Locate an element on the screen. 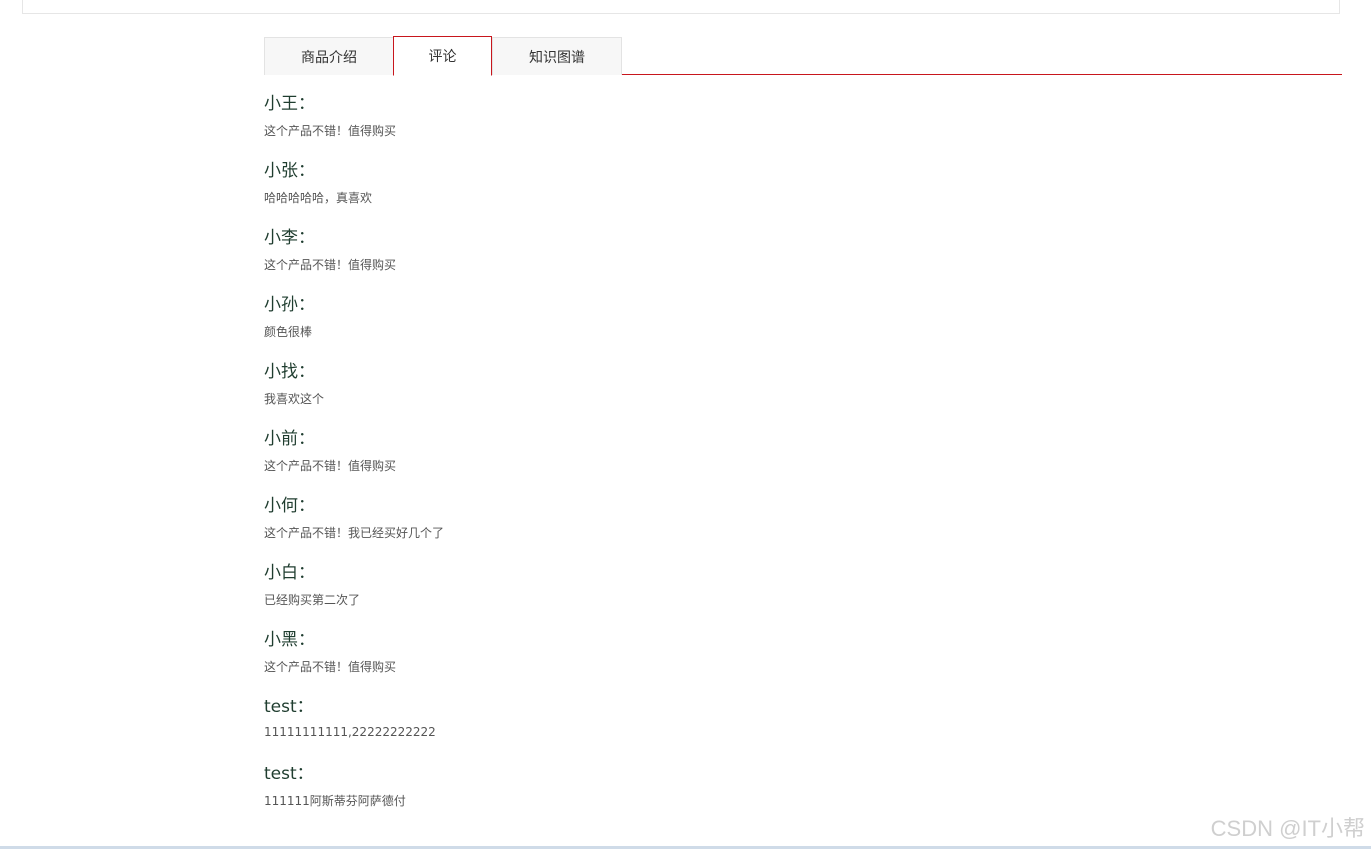 The height and width of the screenshot is (849, 1371). comment-item: test： 11111111111,22222222222 is located at coordinates (764, 722).